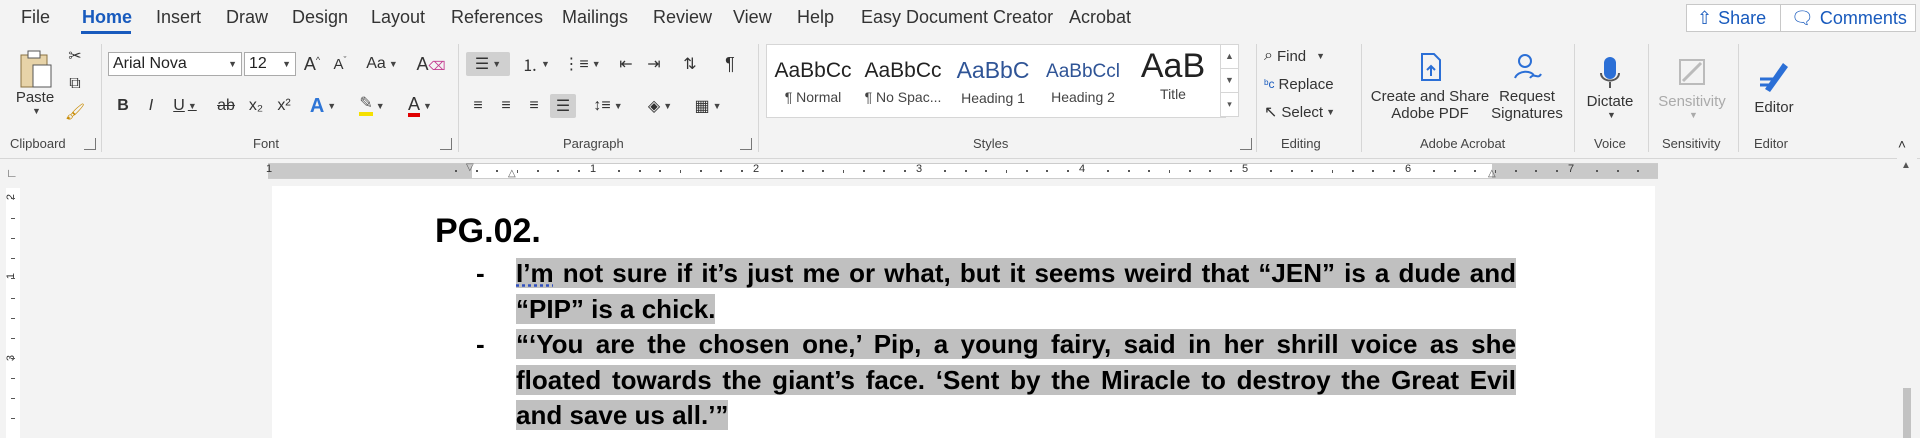  Describe the element at coordinates (1906, 165) in the screenshot. I see `scroll-up-icon: ▲` at that location.